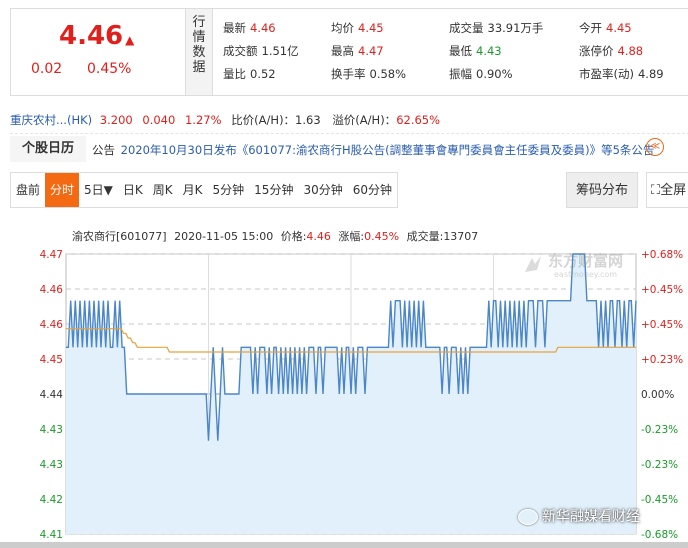 The image size is (688, 548). I want to click on stock-calendar-title: 个股日历, so click(48, 149).